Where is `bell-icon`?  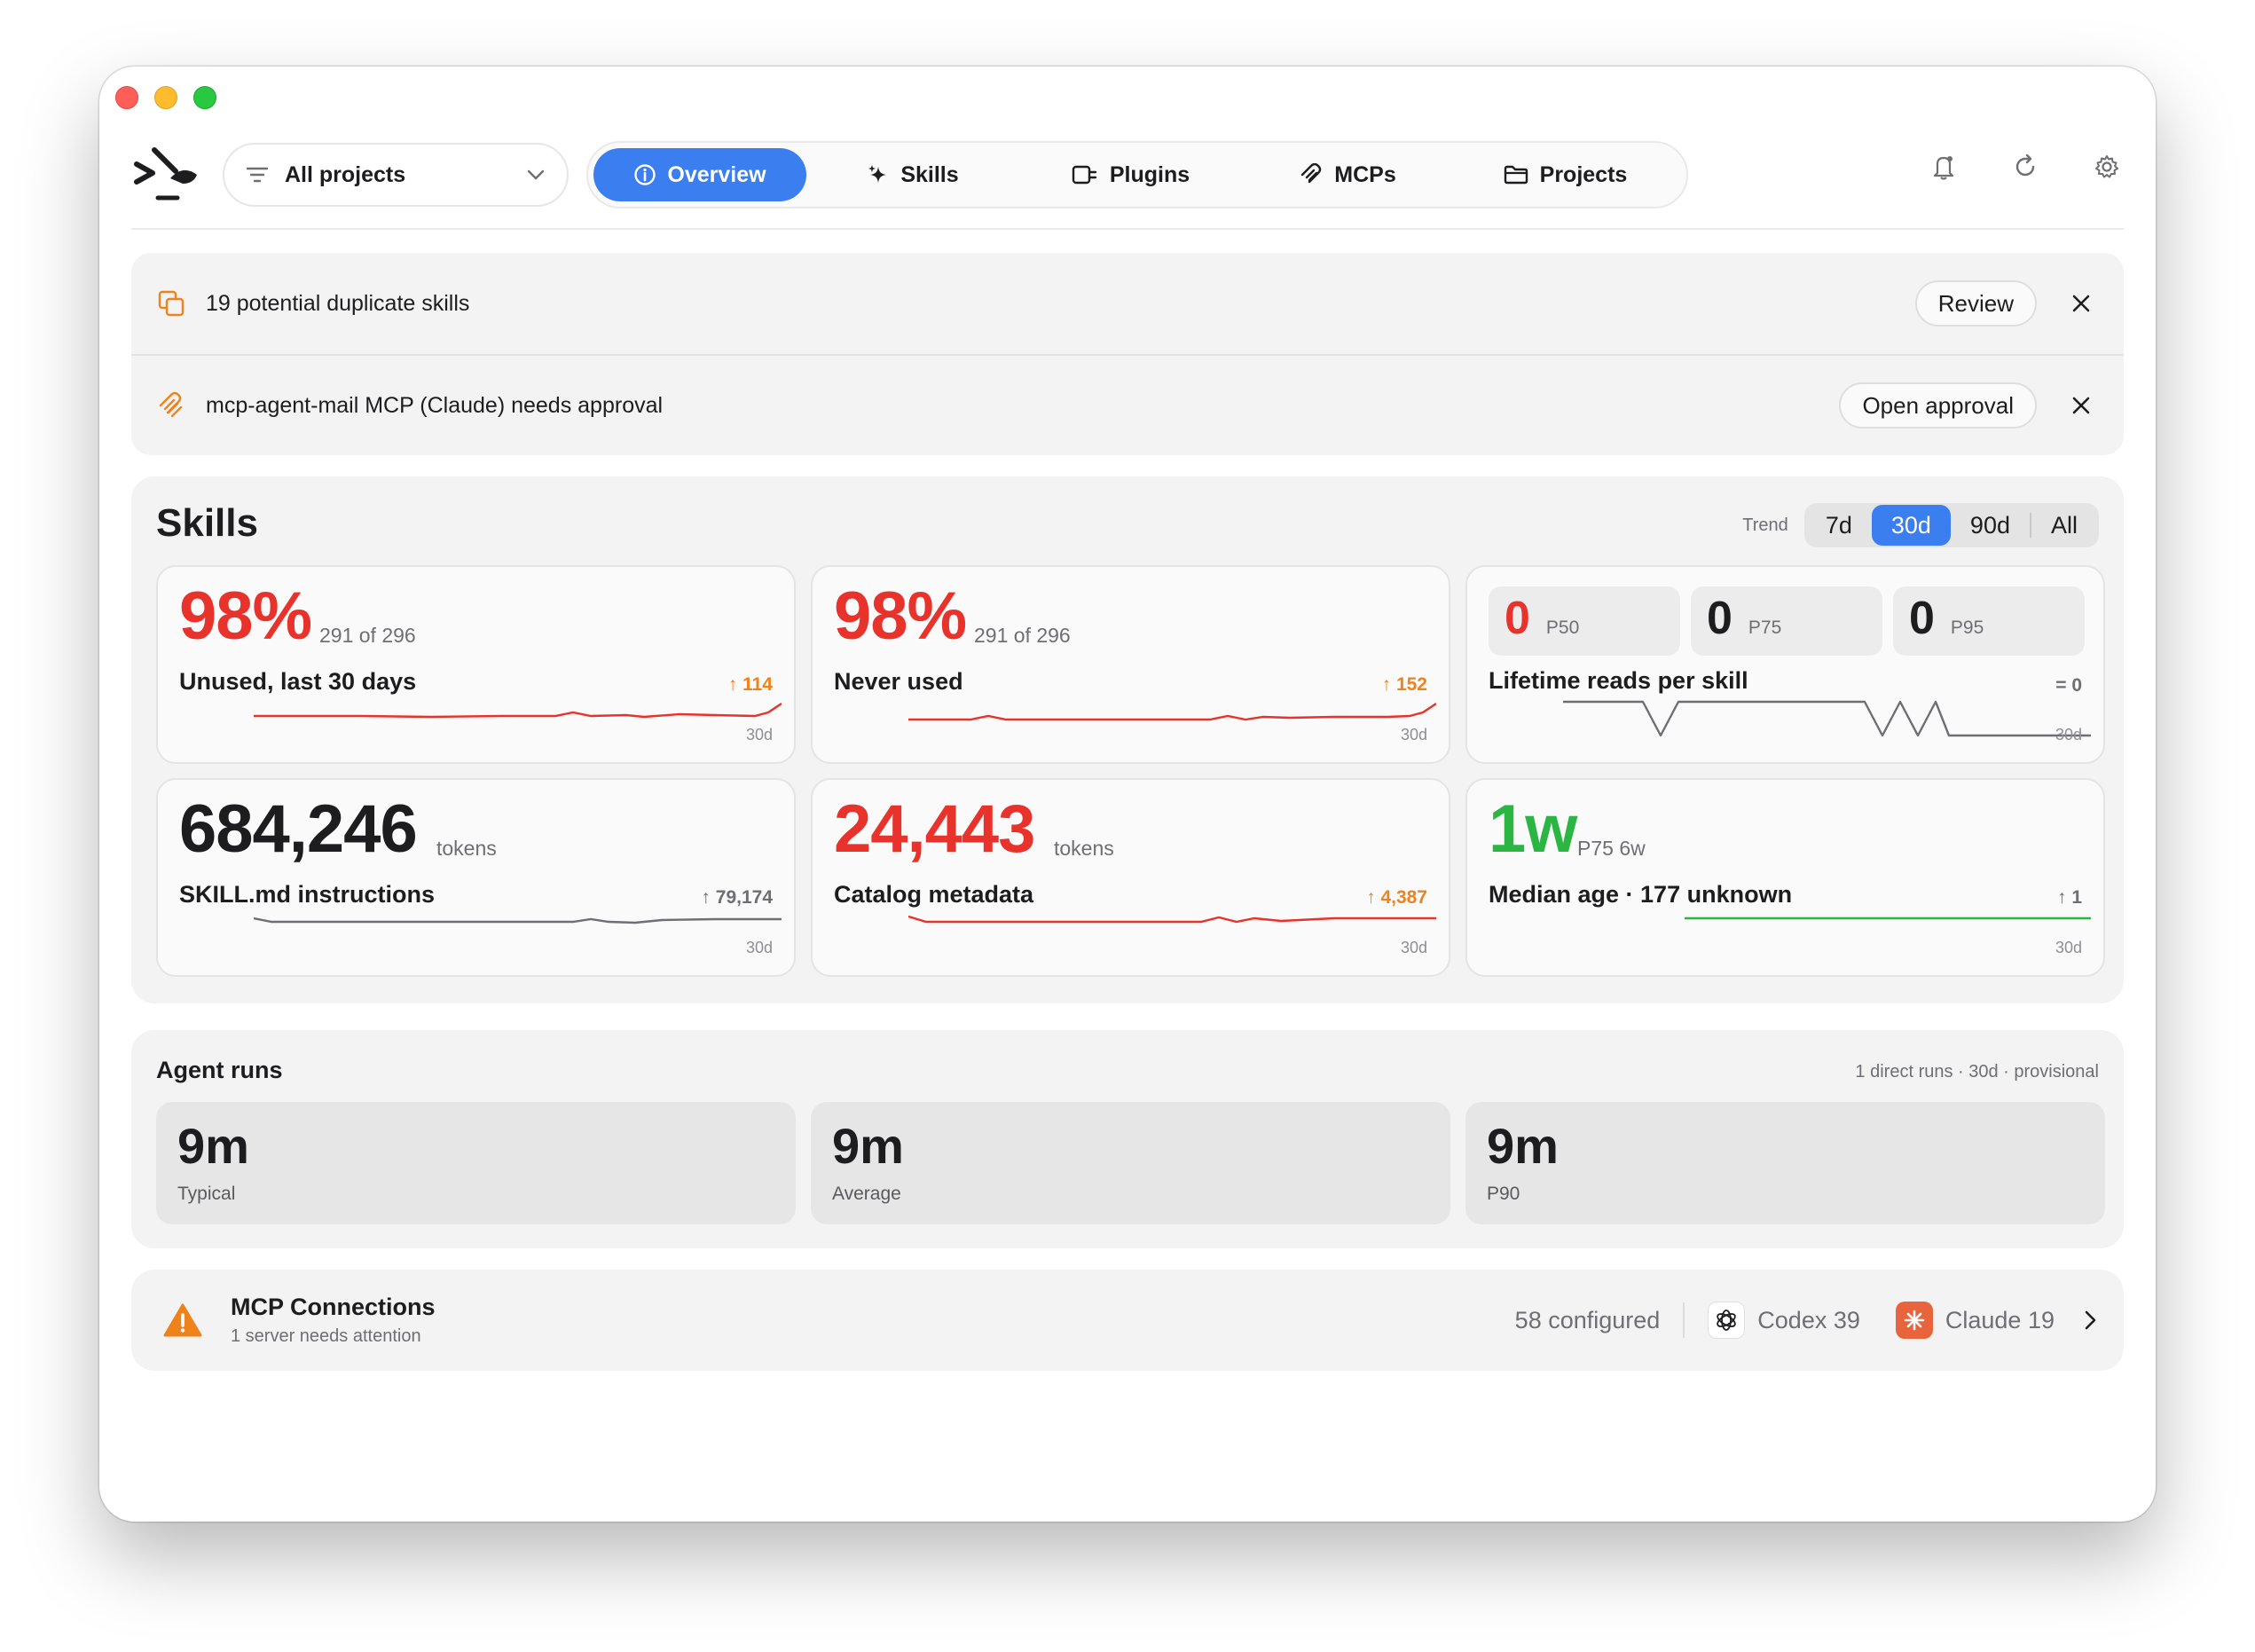
bell-icon is located at coordinates (1943, 168).